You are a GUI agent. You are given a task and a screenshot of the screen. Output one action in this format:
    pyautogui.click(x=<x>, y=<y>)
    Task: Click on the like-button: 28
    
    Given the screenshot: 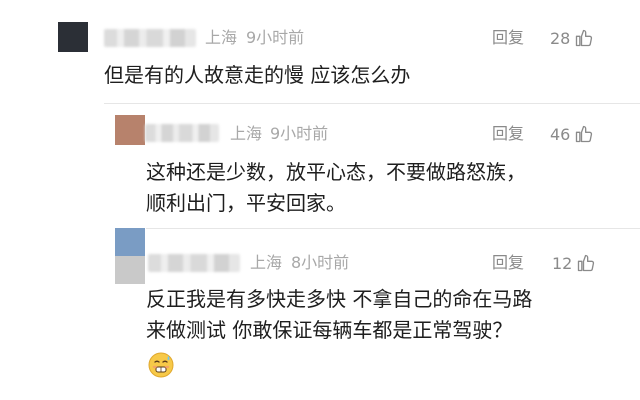 What is the action you would take?
    pyautogui.click(x=572, y=38)
    